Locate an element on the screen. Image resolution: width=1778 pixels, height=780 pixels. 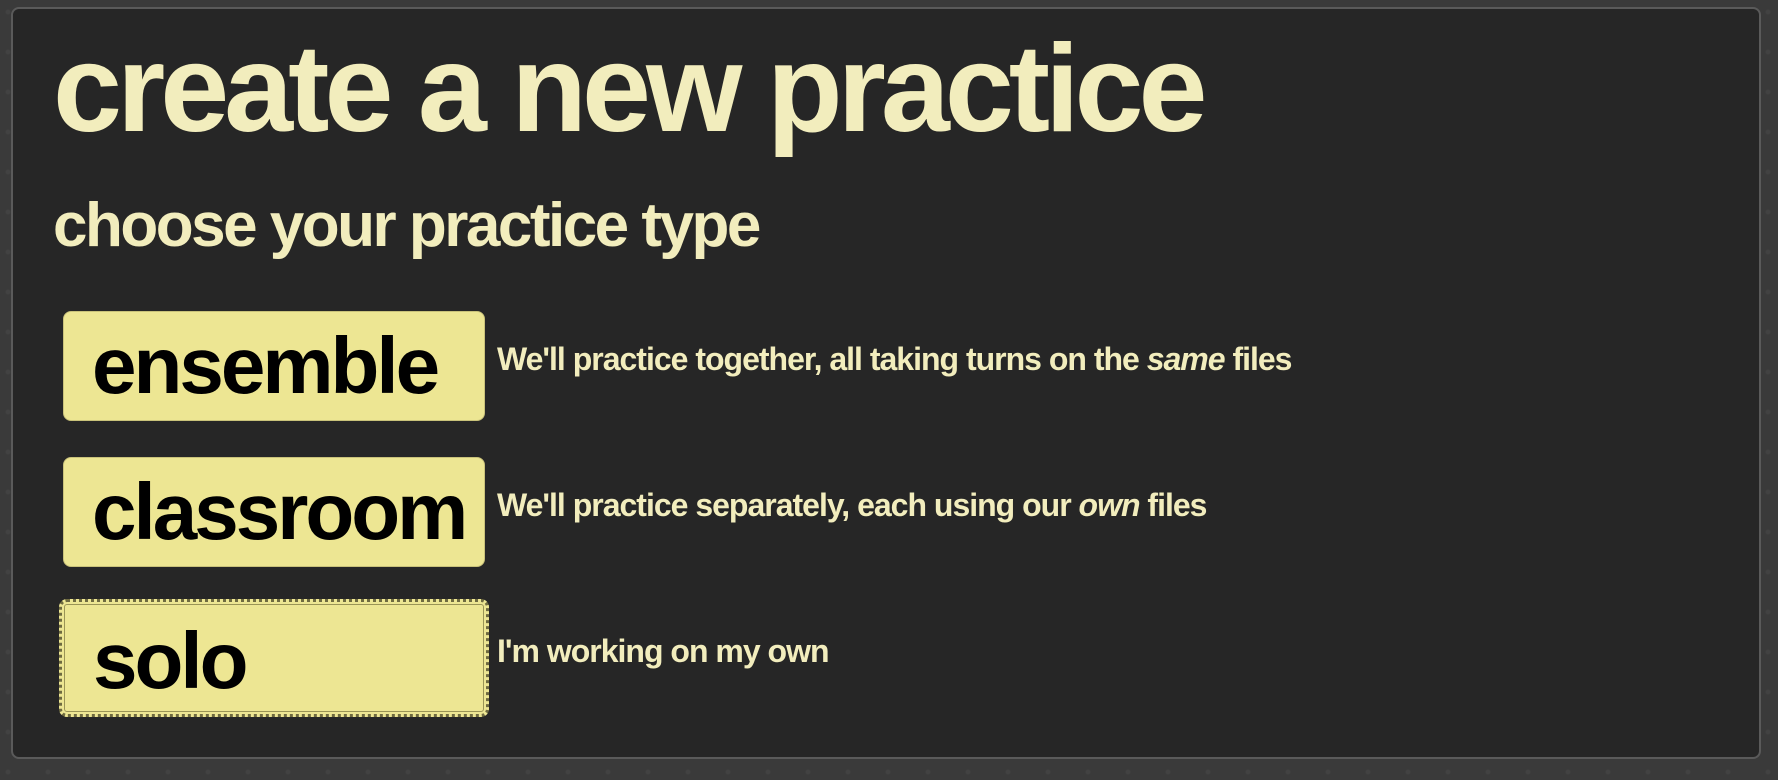
solo-description-text: I'm working on my own is located at coordinates (663, 651).